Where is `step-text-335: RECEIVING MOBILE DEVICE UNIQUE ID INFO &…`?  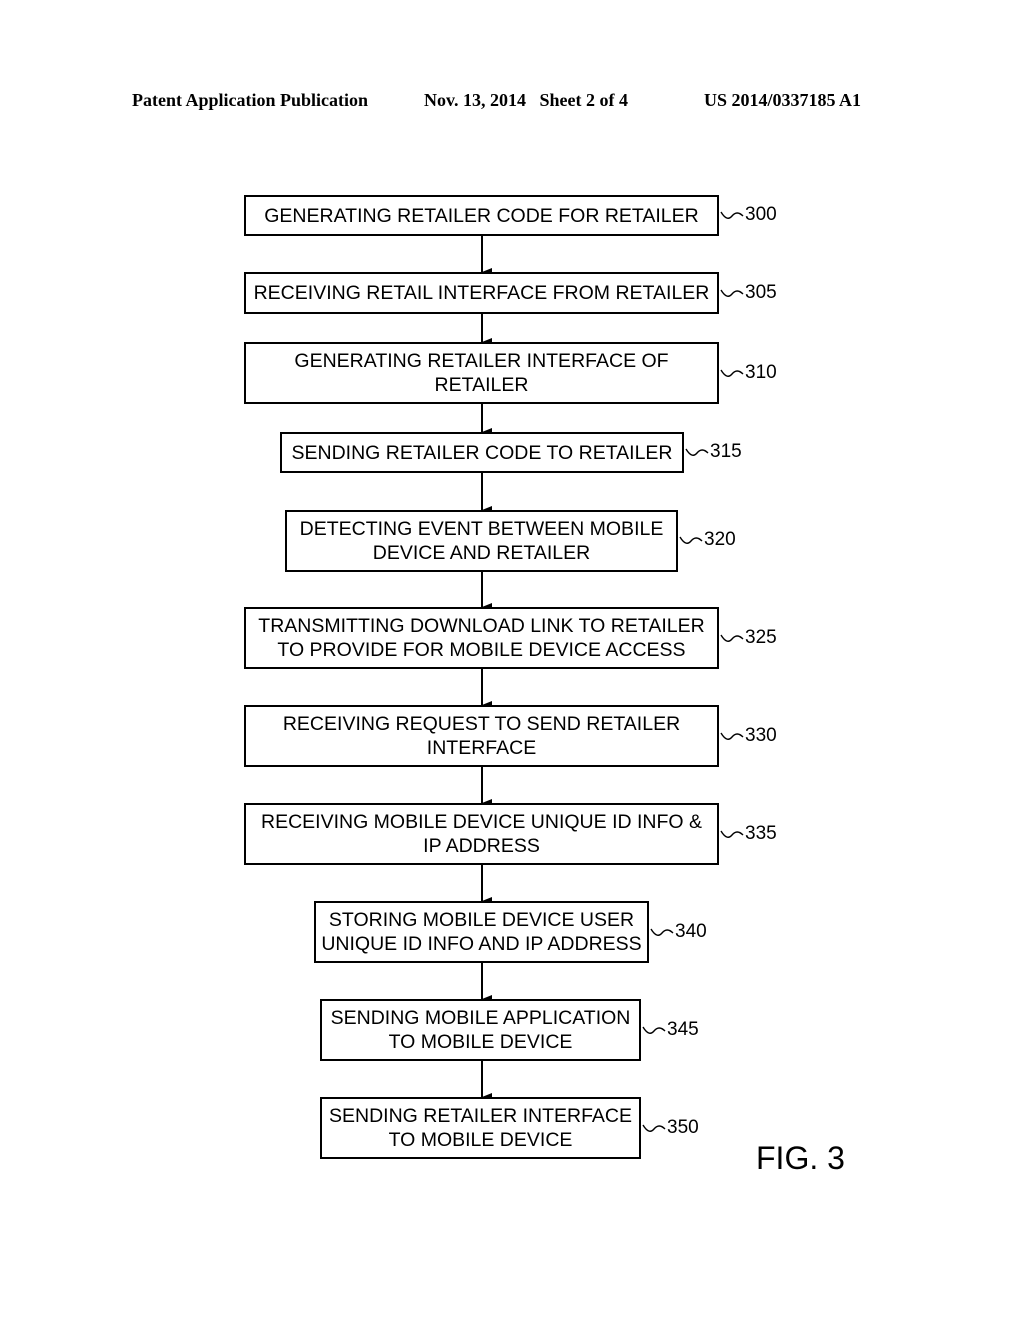 step-text-335: RECEIVING MOBILE DEVICE UNIQUE ID INFO &… is located at coordinates (481, 834).